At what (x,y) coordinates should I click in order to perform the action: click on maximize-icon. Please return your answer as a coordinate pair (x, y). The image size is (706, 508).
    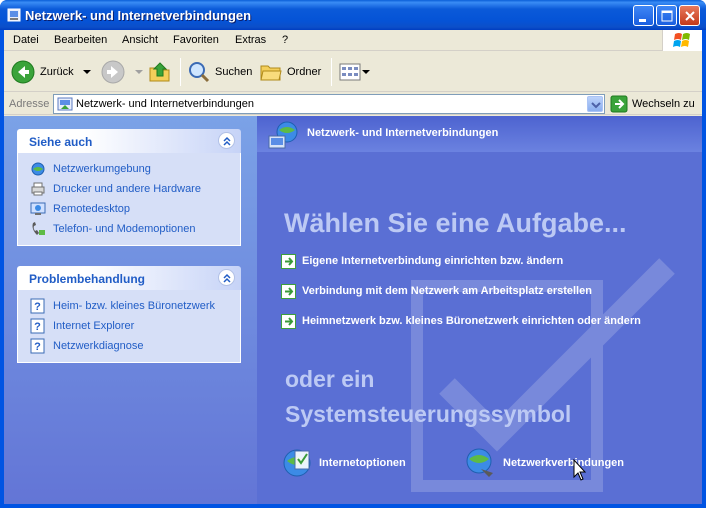
    Looking at the image, I should click on (667, 16).